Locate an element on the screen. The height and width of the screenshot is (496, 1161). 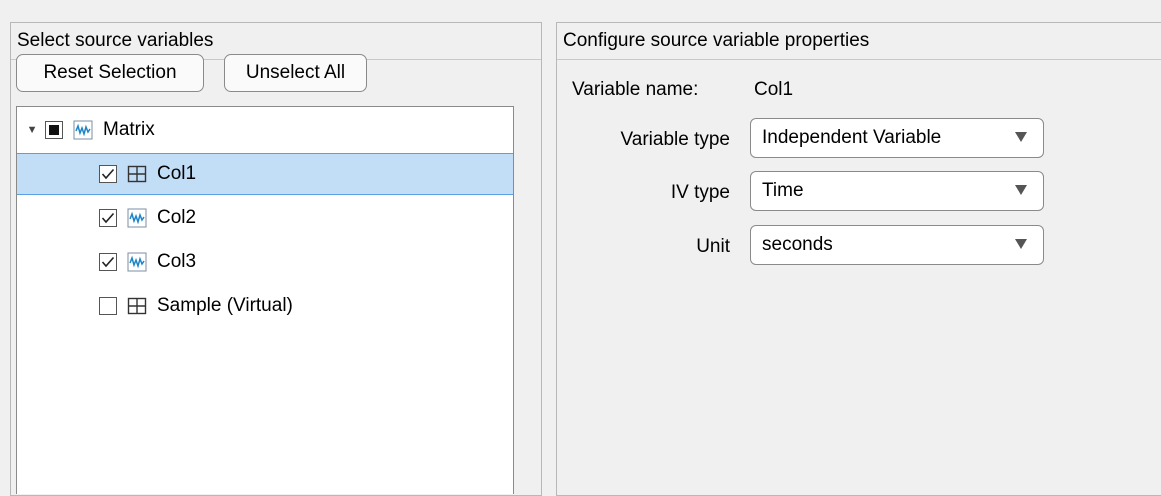
chevron-down-icon: ▼ is located at coordinates (32, 130).